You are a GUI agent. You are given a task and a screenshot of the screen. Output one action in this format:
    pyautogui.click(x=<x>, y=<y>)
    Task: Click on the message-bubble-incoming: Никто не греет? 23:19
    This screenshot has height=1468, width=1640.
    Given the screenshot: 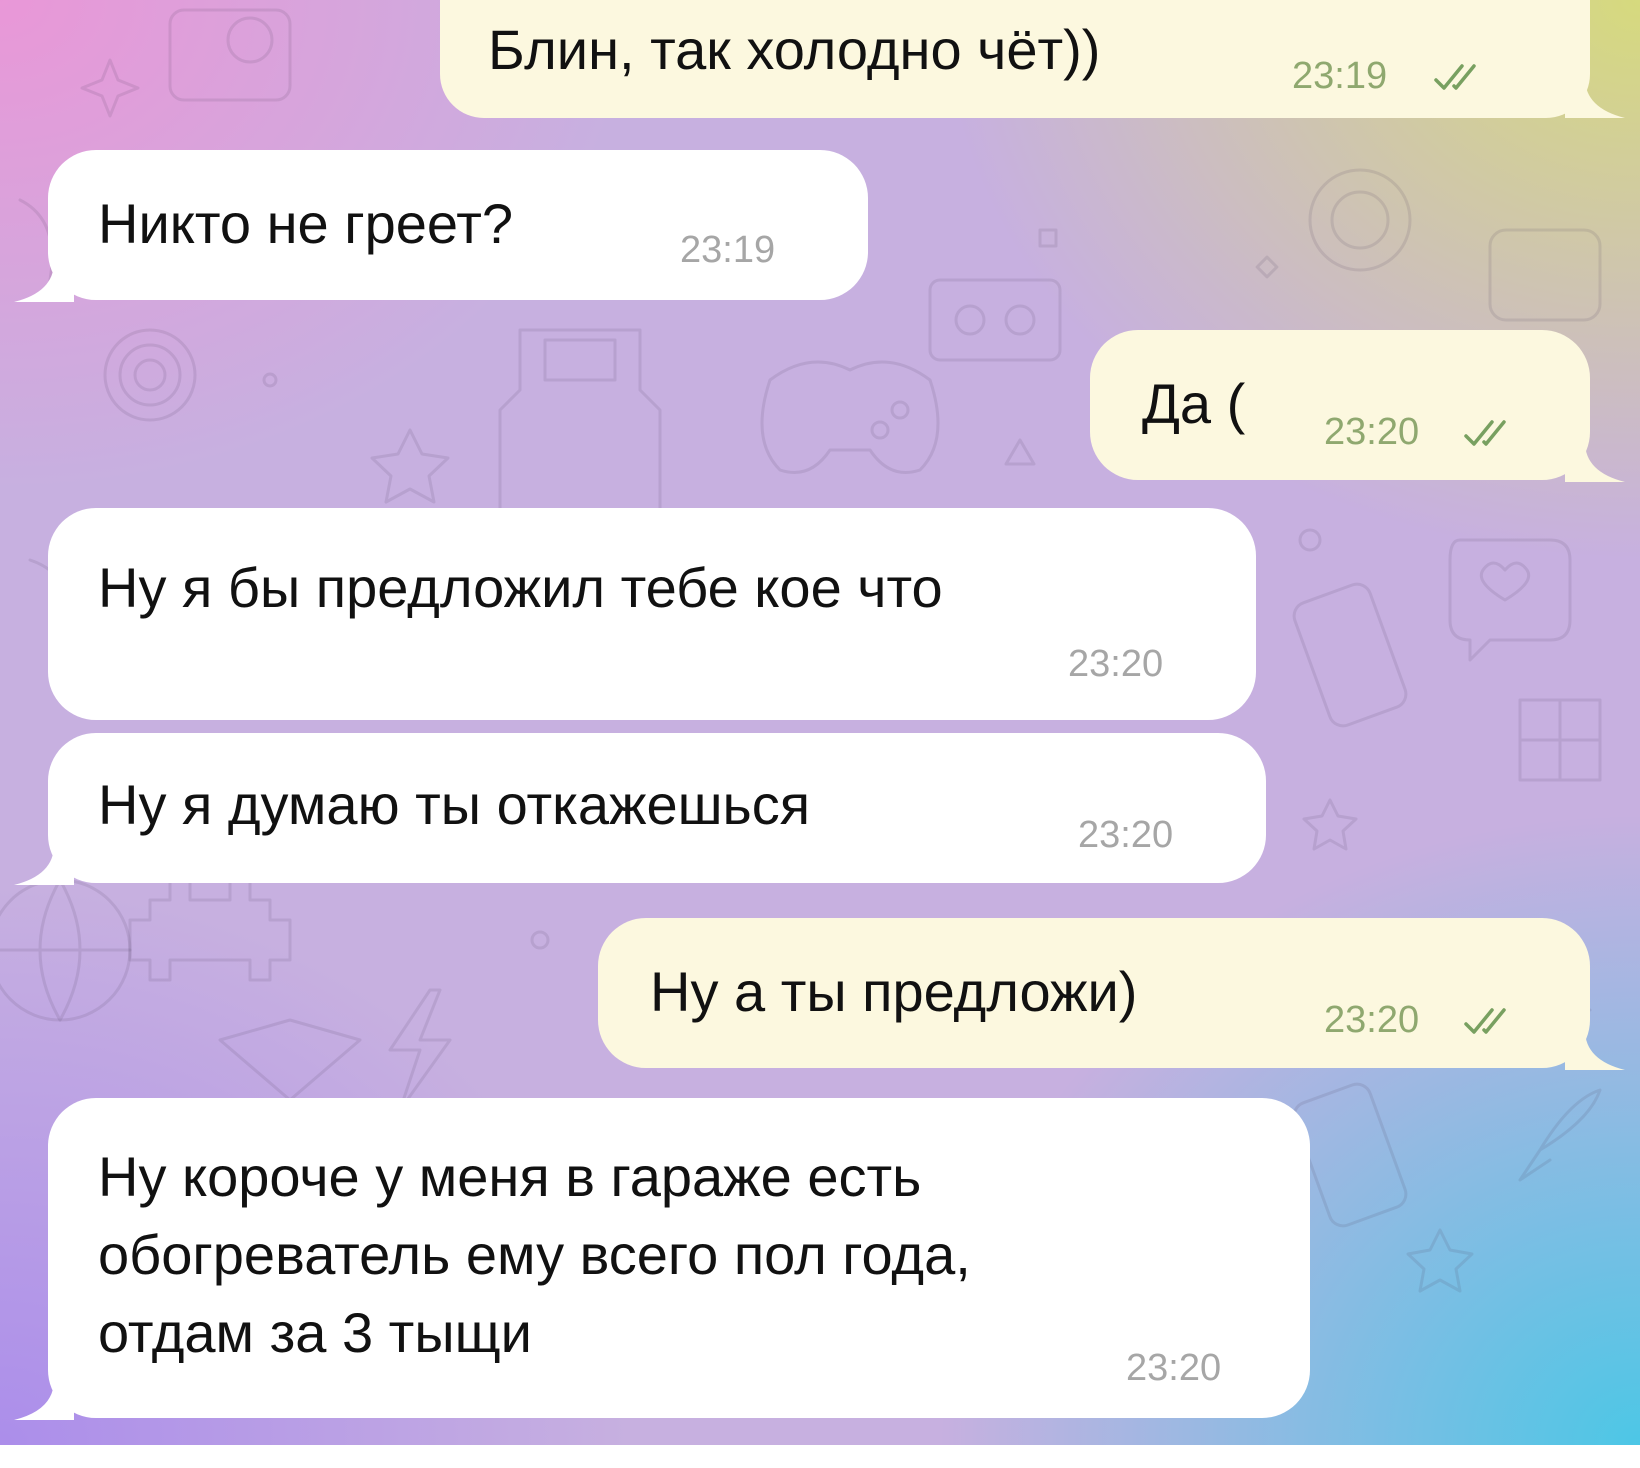 What is the action you would take?
    pyautogui.click(x=458, y=225)
    